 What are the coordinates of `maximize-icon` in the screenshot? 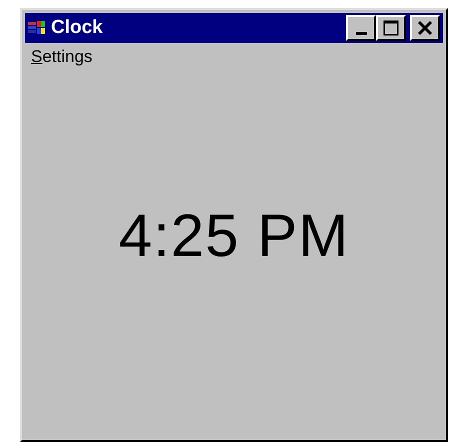 It's located at (391, 28).